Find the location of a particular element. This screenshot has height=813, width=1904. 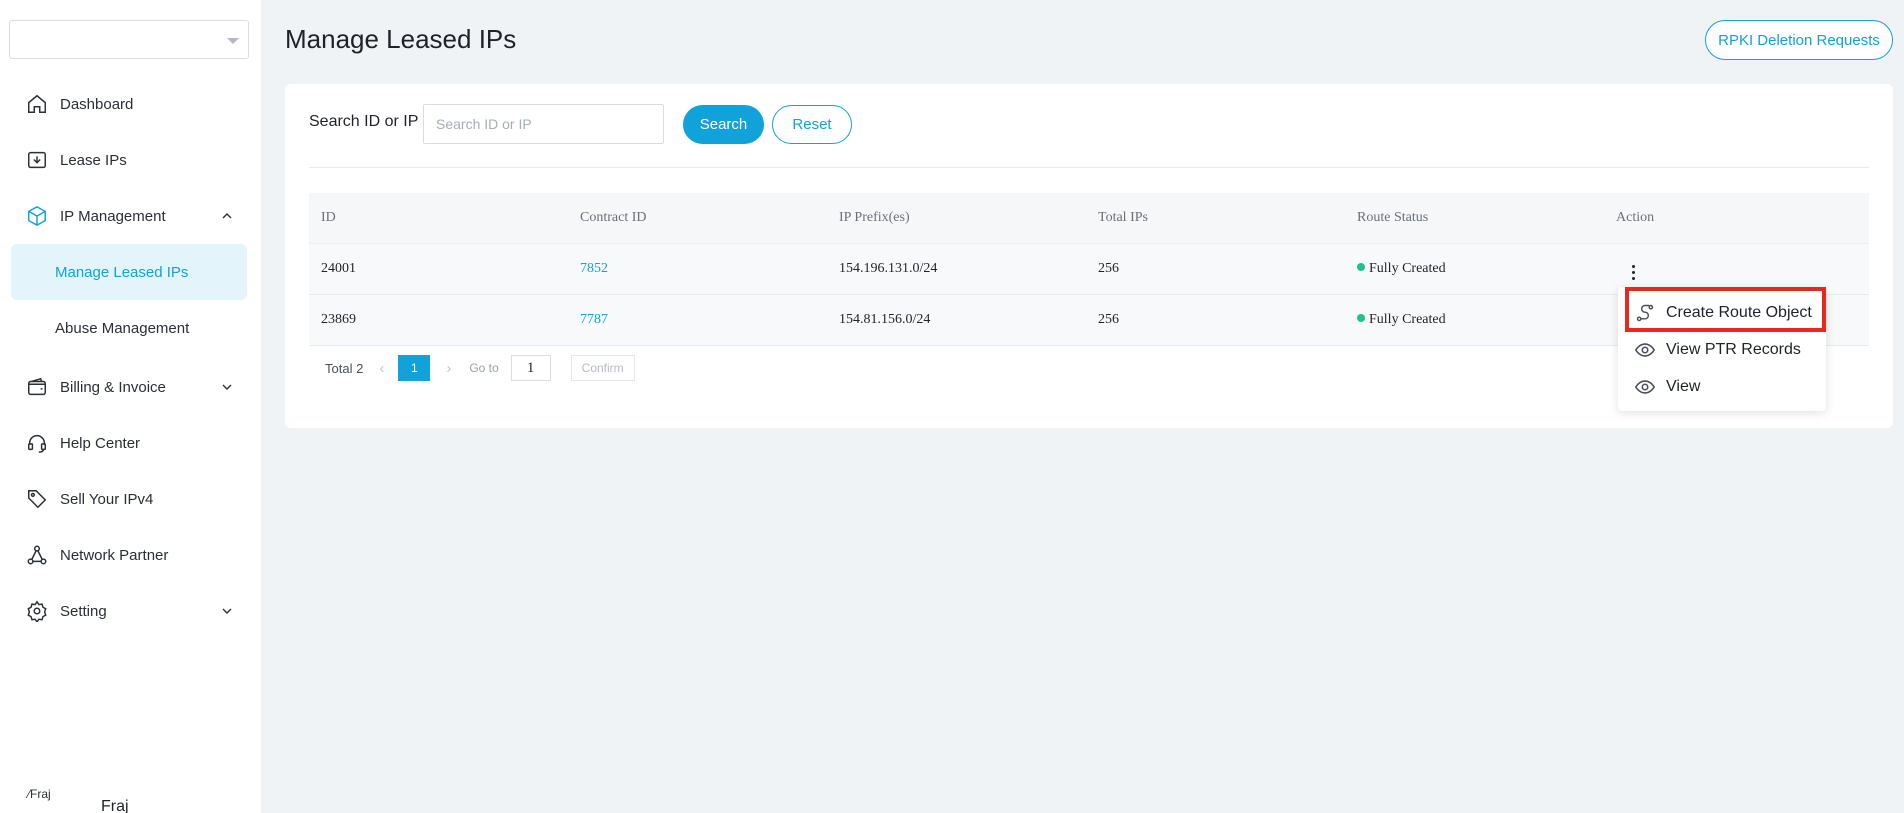

sidebar-item-ip-management: IP Management is located at coordinates (129, 216).